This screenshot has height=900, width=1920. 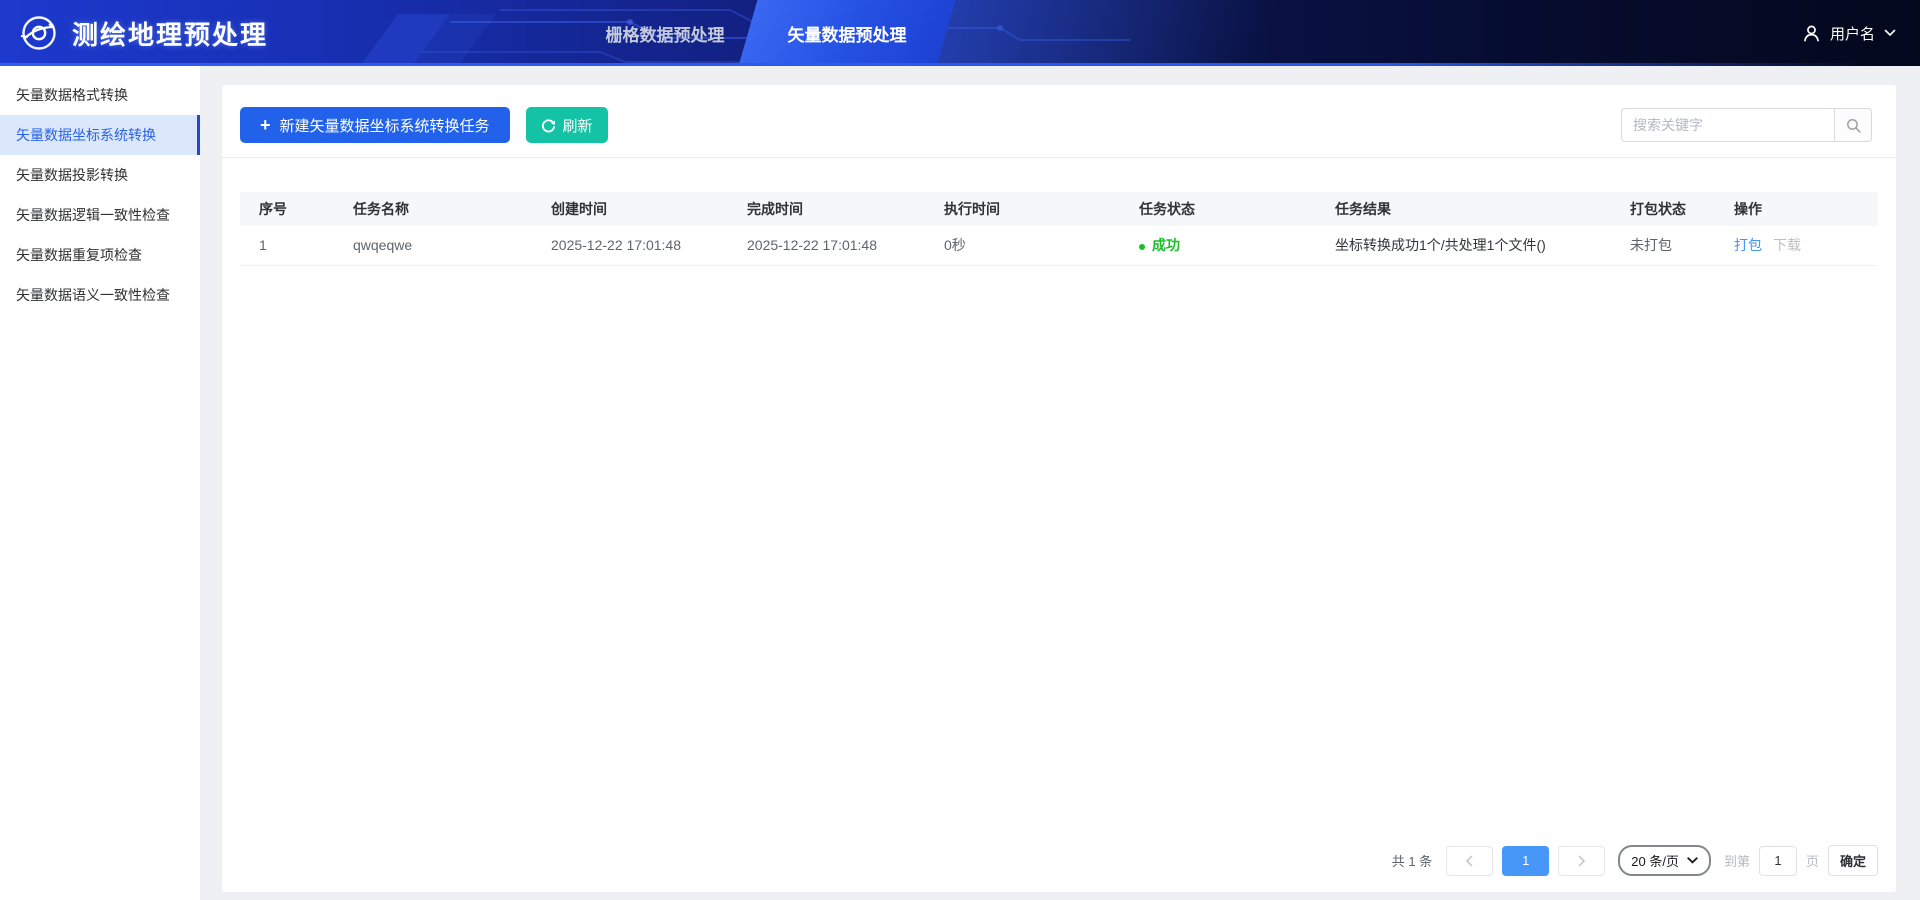 I want to click on cell-duration: 0秒, so click(x=1022, y=246).